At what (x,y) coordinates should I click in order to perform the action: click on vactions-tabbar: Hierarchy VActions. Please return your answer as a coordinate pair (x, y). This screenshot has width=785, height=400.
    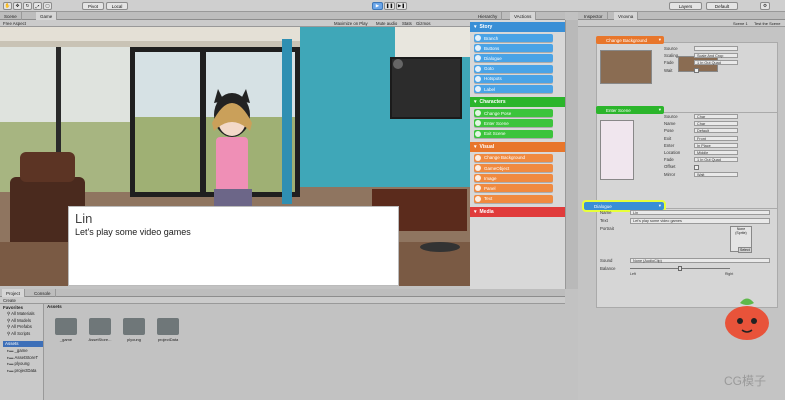
    Looking at the image, I should click on (517, 16).